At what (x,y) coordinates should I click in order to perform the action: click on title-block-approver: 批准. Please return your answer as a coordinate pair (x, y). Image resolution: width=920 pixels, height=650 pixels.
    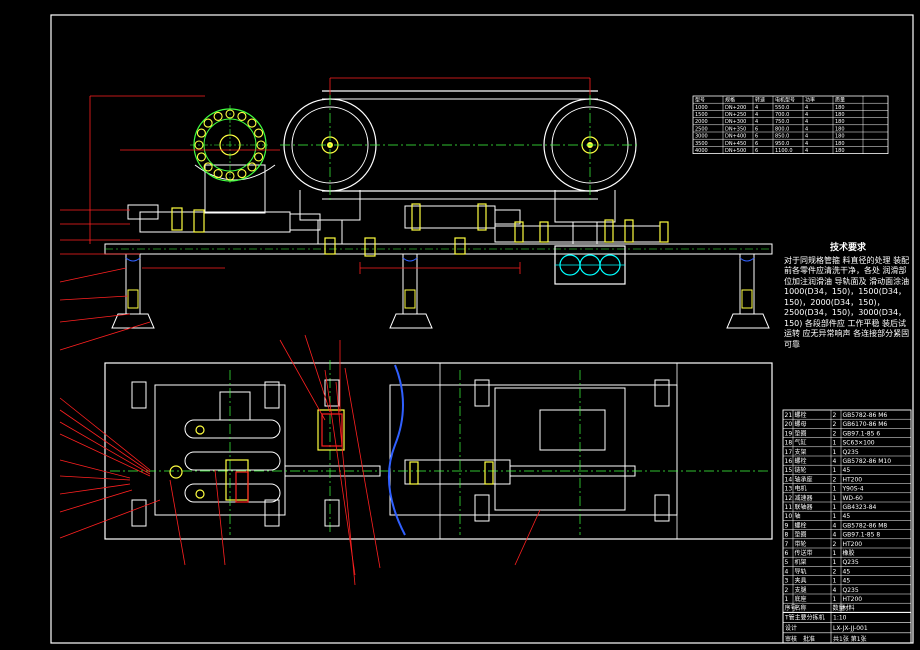
    Looking at the image, I should click on (809, 639).